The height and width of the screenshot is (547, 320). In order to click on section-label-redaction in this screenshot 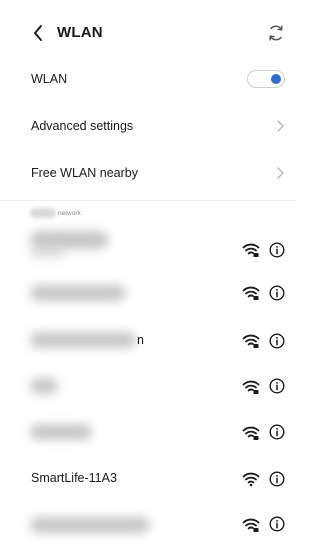, I will do `click(43, 213)`.